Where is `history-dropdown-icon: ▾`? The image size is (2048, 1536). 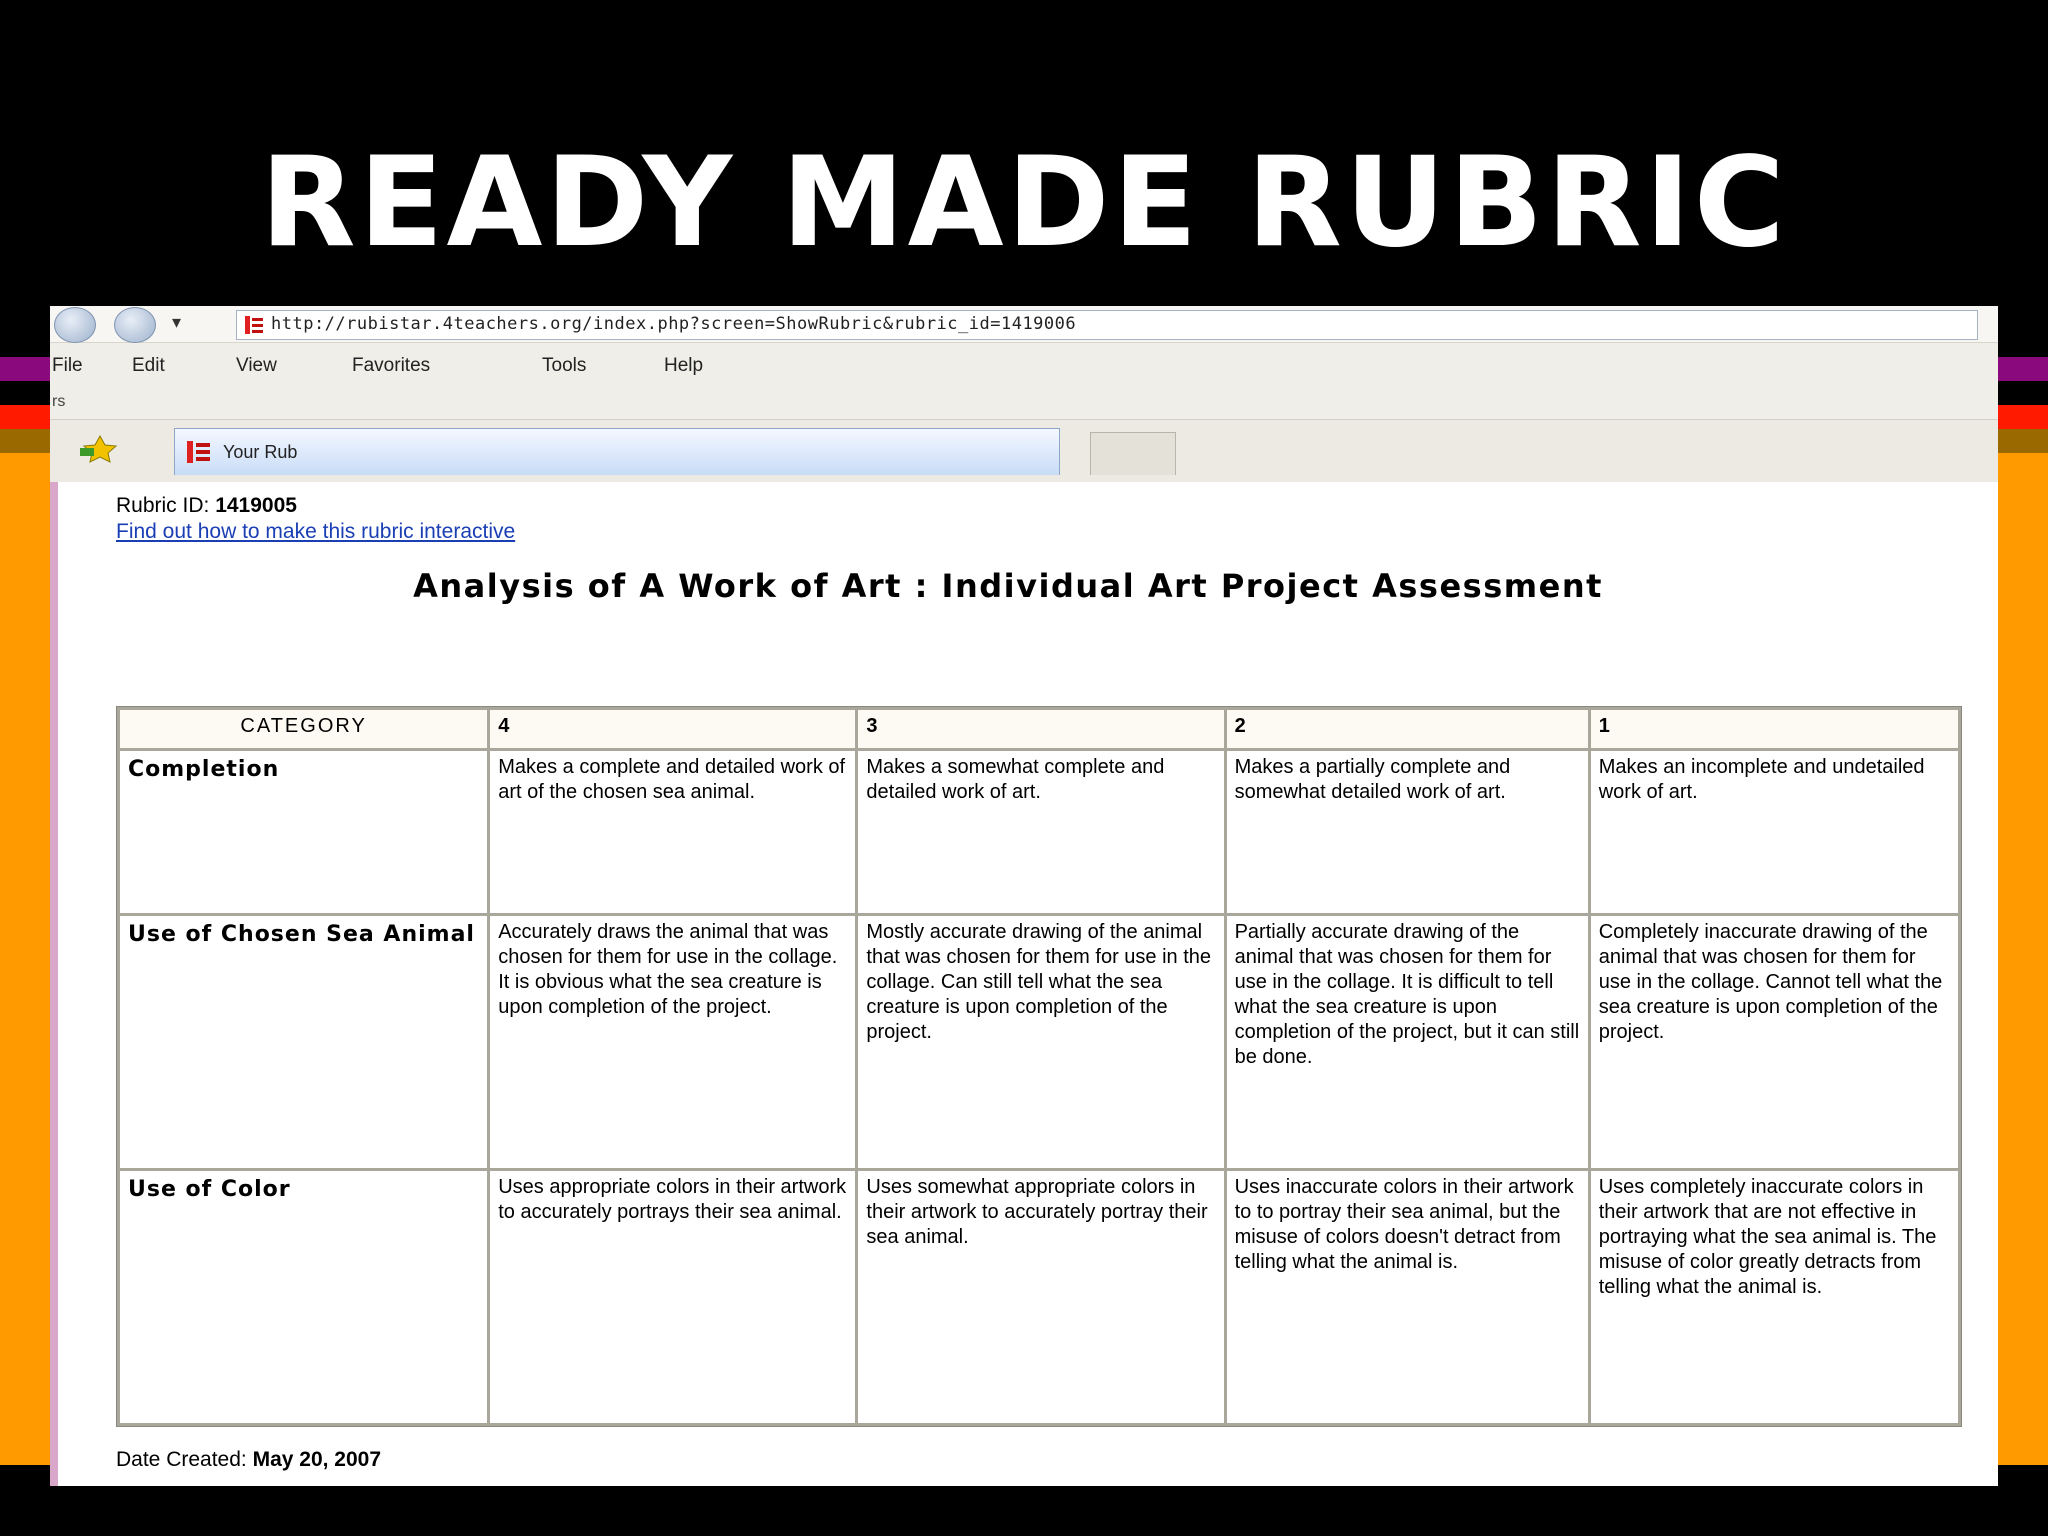
history-dropdown-icon: ▾ is located at coordinates (176, 322).